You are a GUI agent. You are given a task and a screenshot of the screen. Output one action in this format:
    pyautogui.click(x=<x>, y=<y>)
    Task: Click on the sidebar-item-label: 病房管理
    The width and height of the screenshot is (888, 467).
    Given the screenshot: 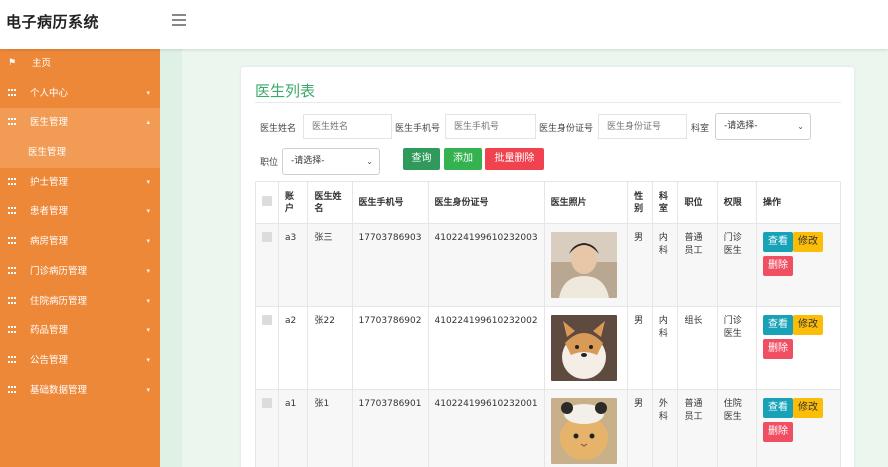 What is the action you would take?
    pyautogui.click(x=49, y=242)
    